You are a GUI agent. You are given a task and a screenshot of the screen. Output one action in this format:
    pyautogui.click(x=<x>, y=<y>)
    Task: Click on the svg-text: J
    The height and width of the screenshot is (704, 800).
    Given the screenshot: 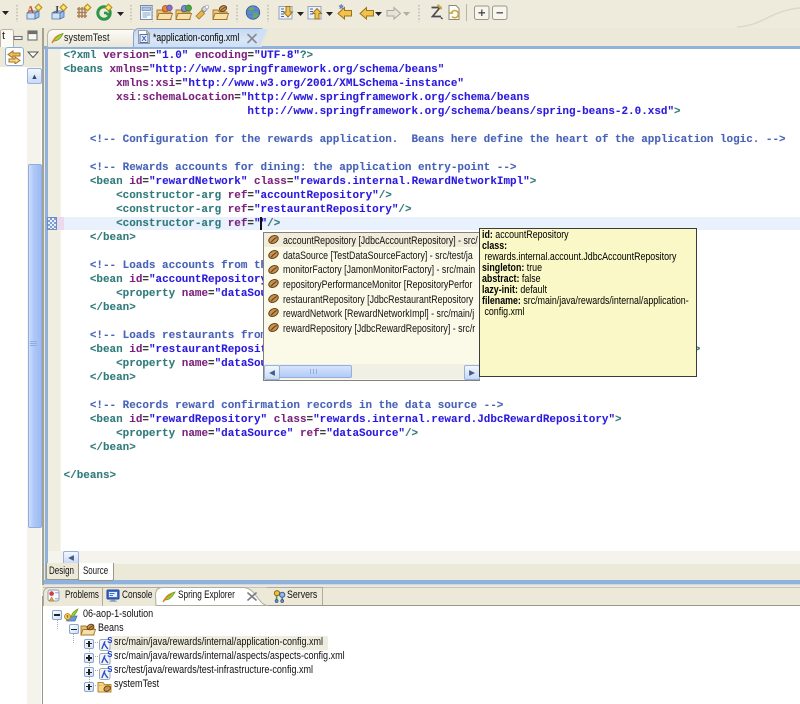 What is the action you would take?
    pyautogui.click(x=56, y=10)
    